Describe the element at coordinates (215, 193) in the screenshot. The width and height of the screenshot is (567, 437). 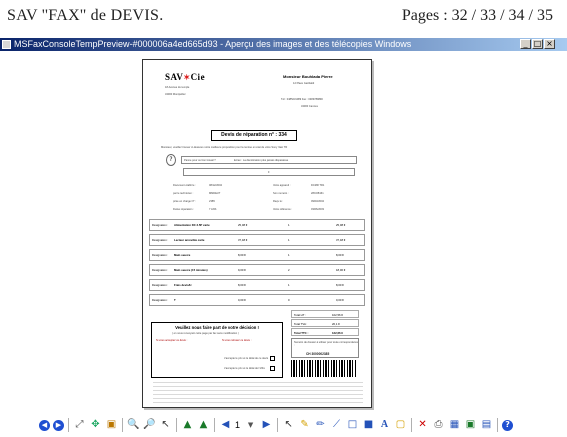
I see `doc-value-2: MMDEUT` at that location.